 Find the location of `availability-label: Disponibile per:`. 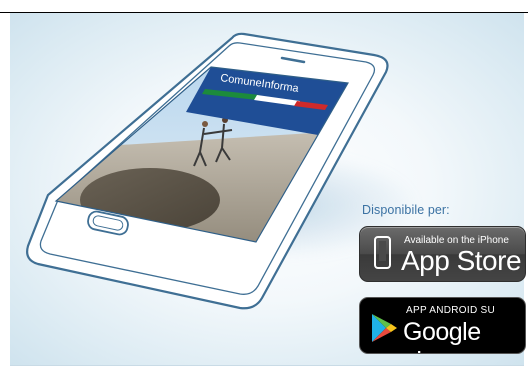

availability-label: Disponibile per: is located at coordinates (406, 210).